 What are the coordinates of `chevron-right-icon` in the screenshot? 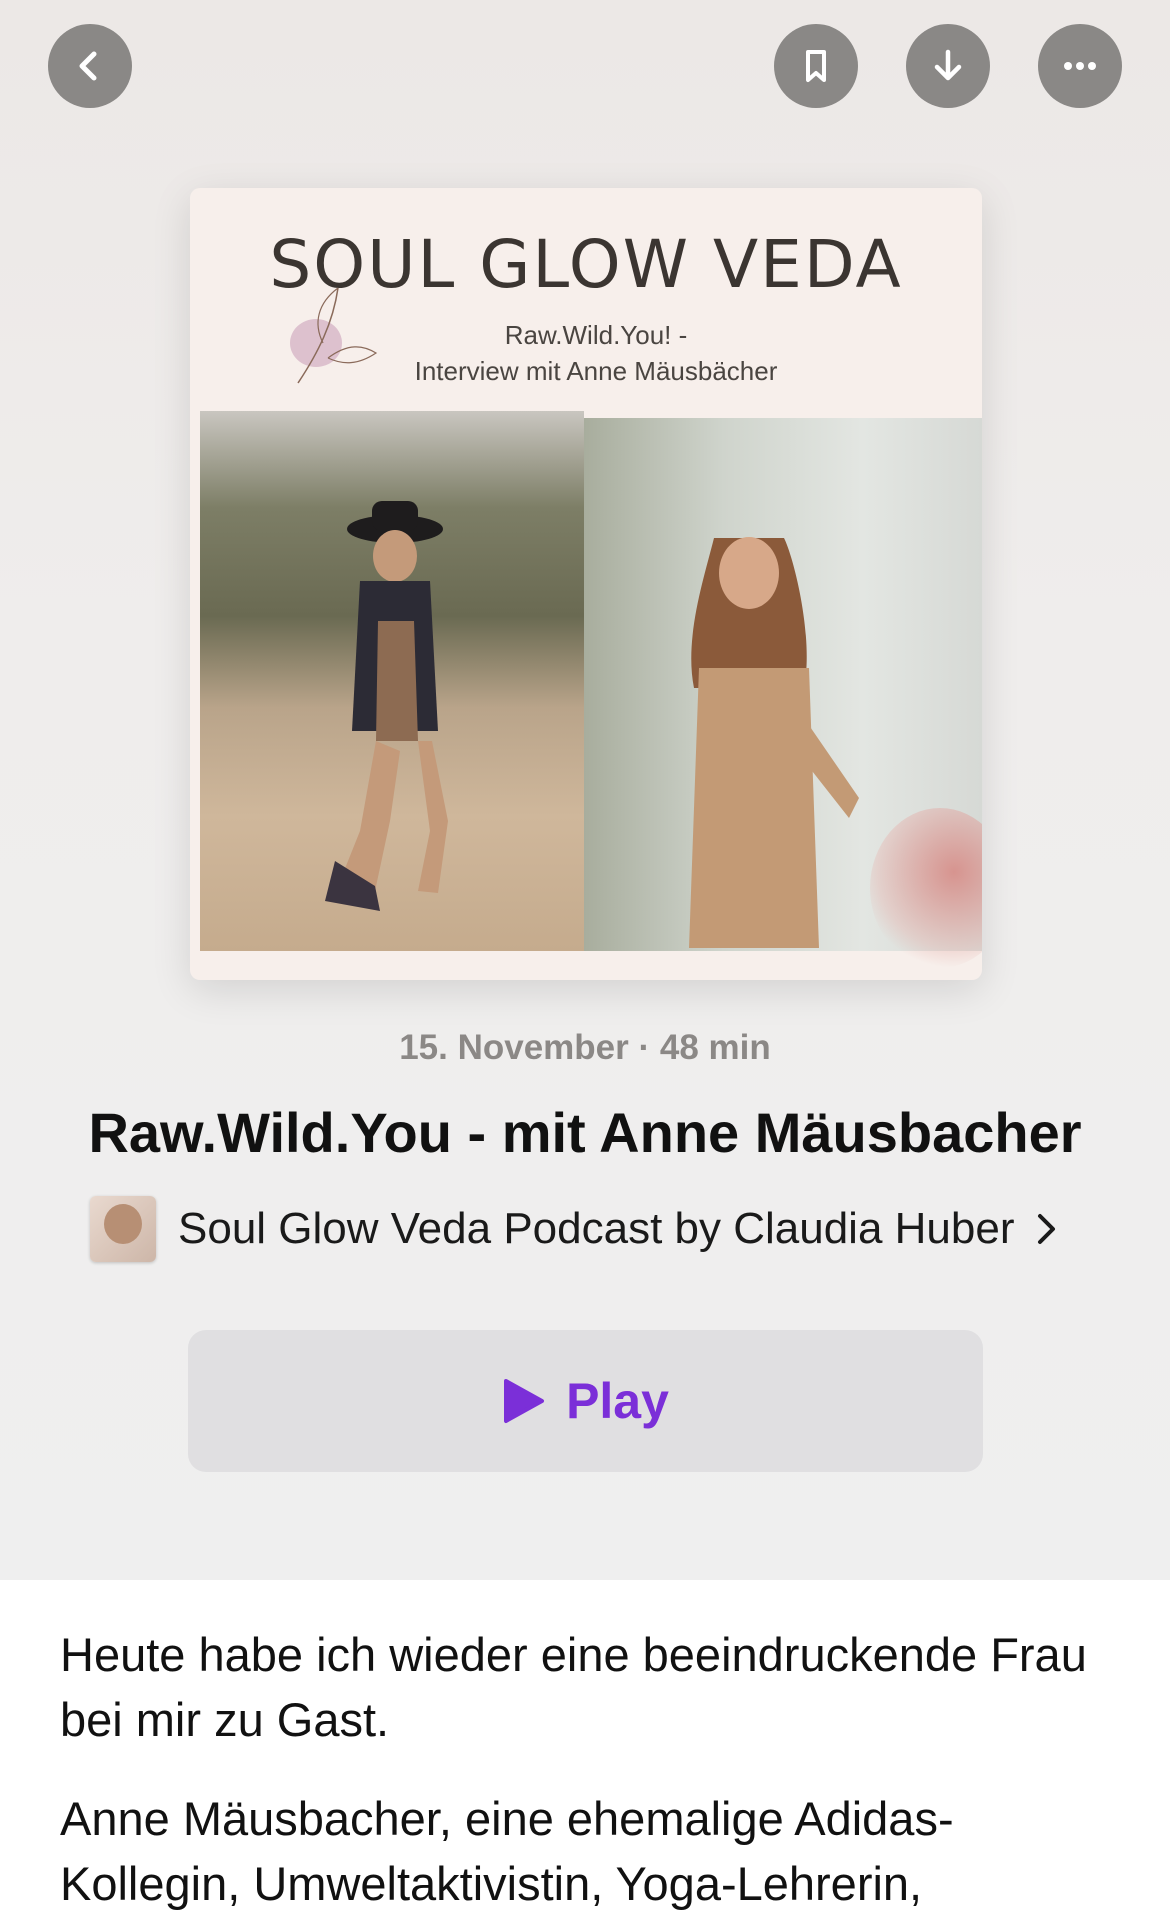 It's located at (1046, 1229).